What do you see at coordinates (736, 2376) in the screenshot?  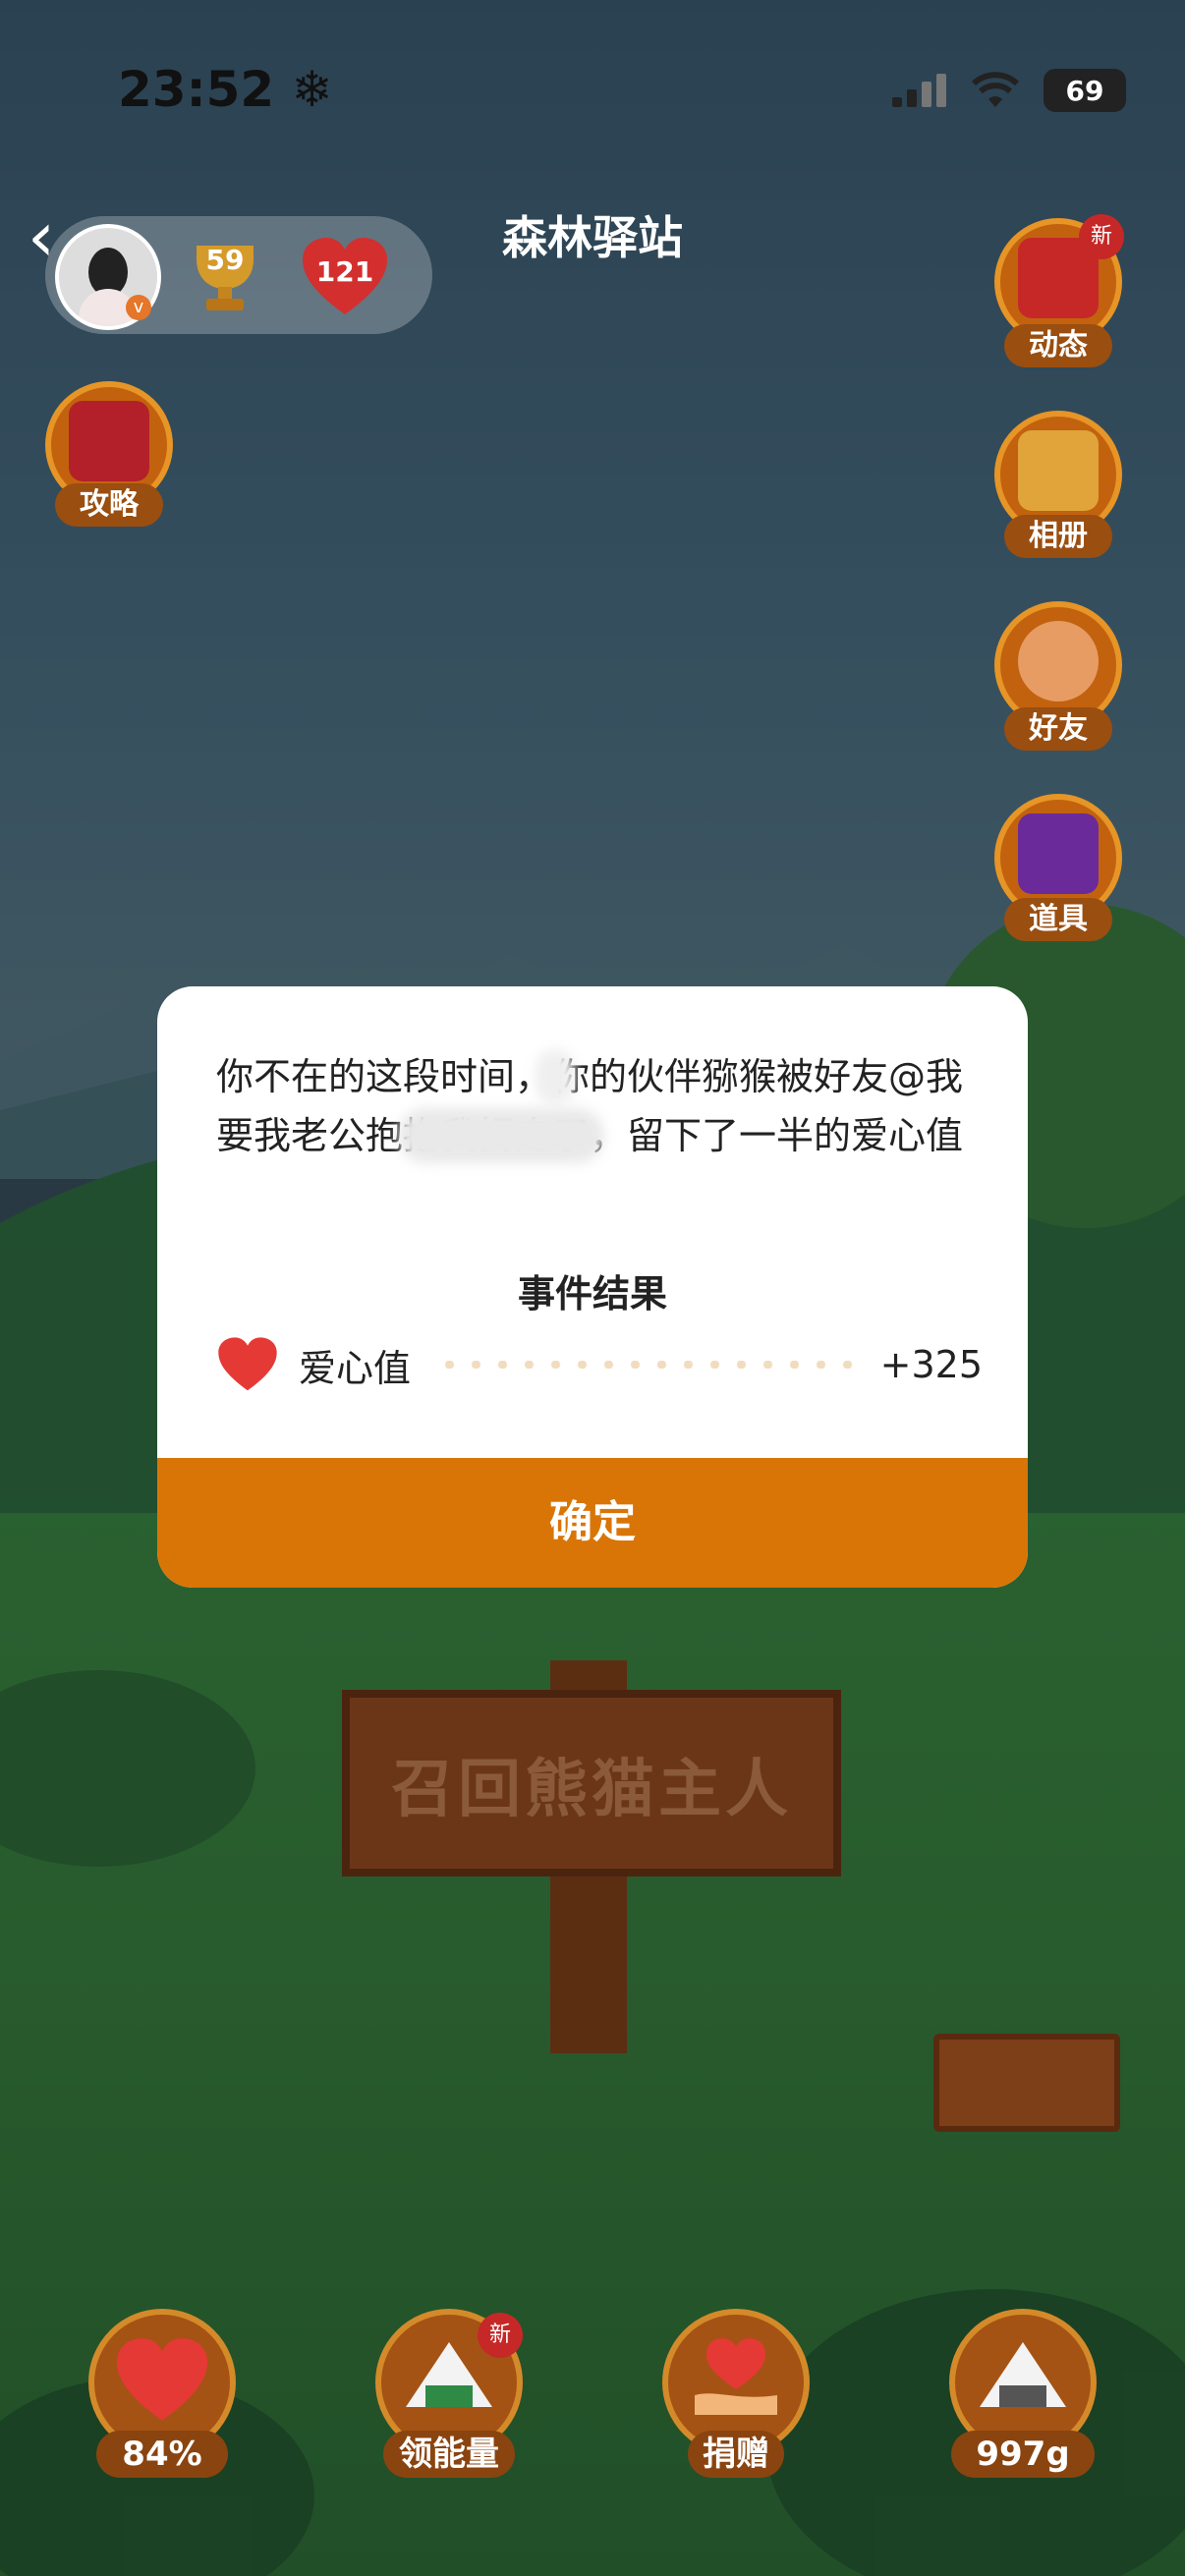 I see `heart-hand-icon` at bounding box center [736, 2376].